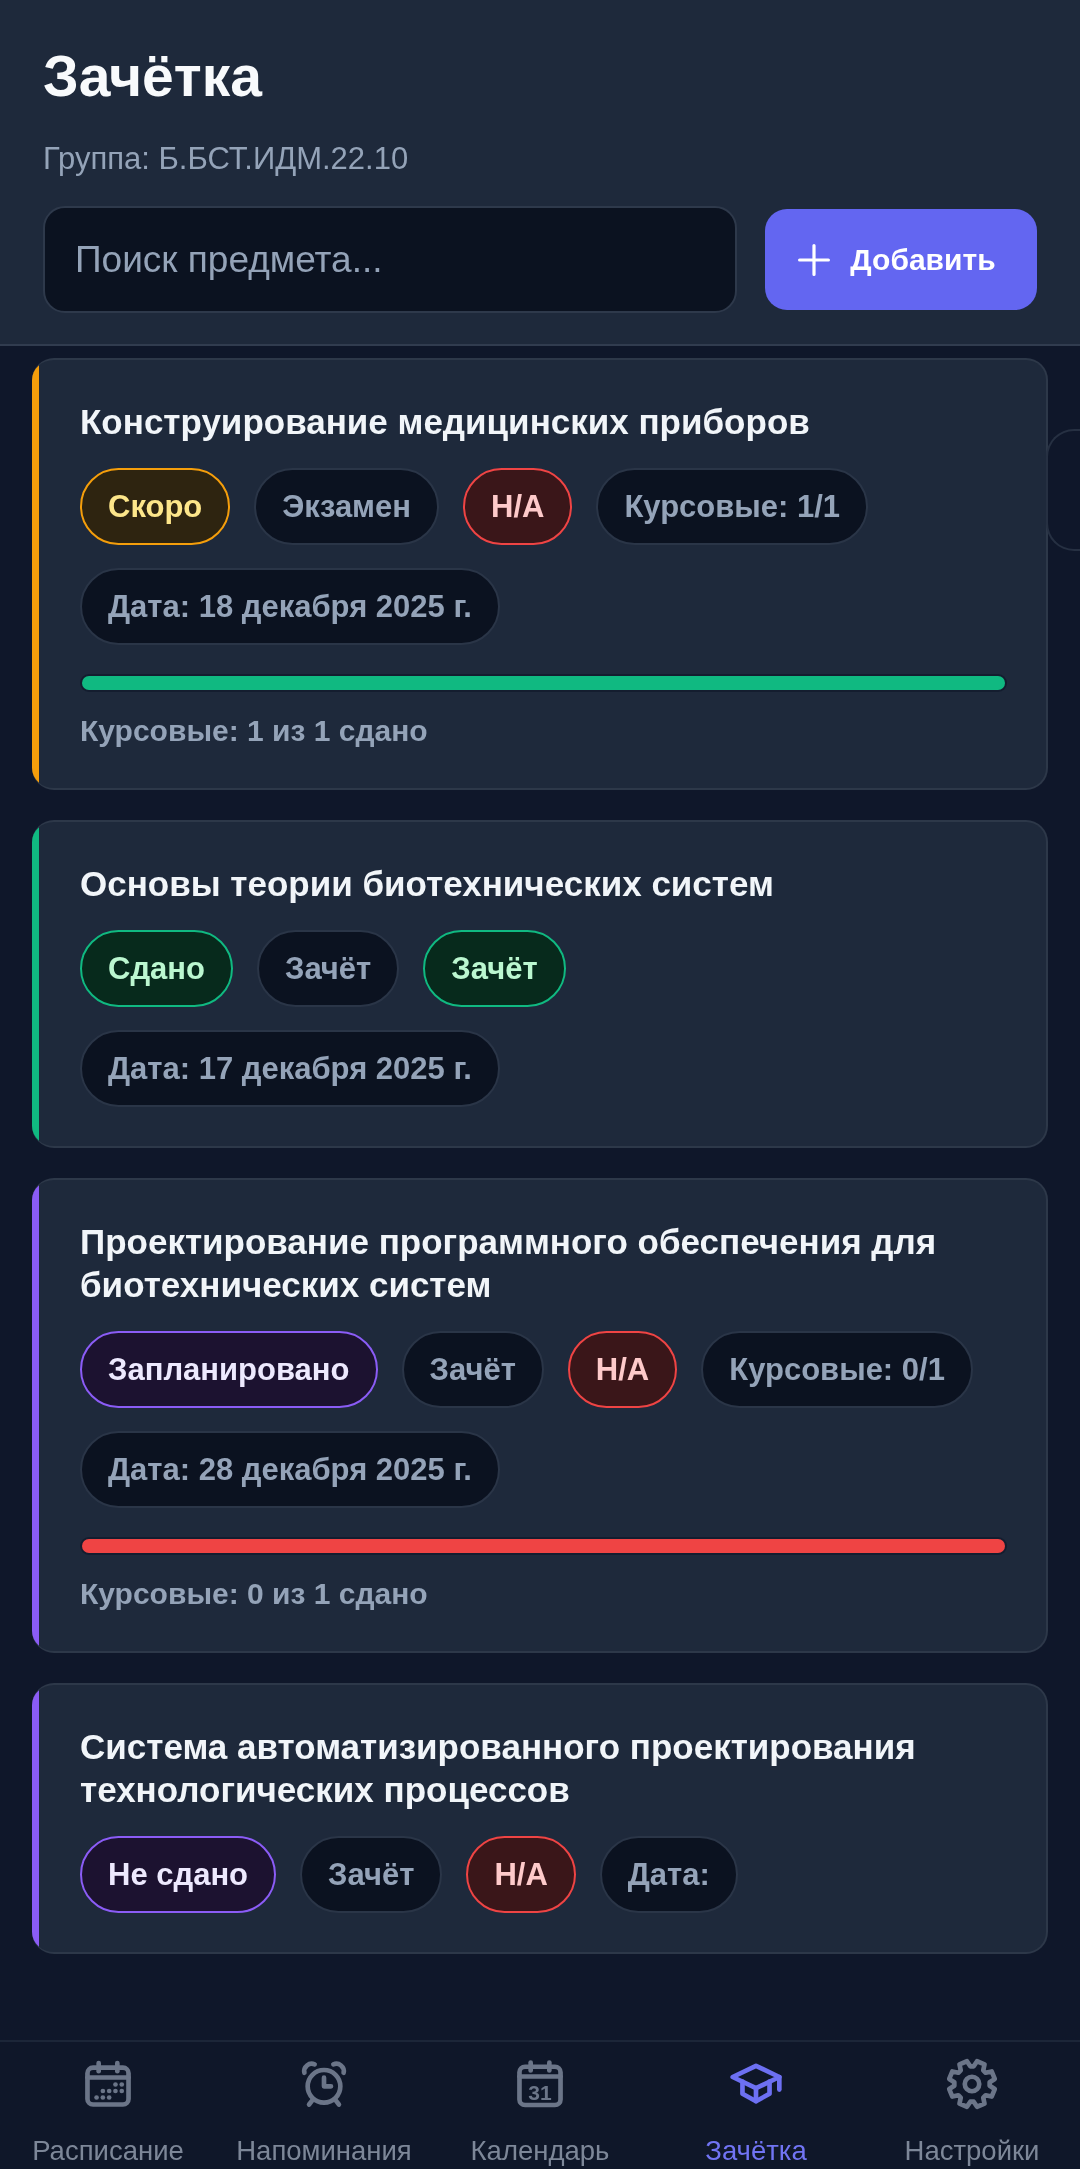  What do you see at coordinates (156, 968) in the screenshot?
I see `subject-tag: Сдано` at bounding box center [156, 968].